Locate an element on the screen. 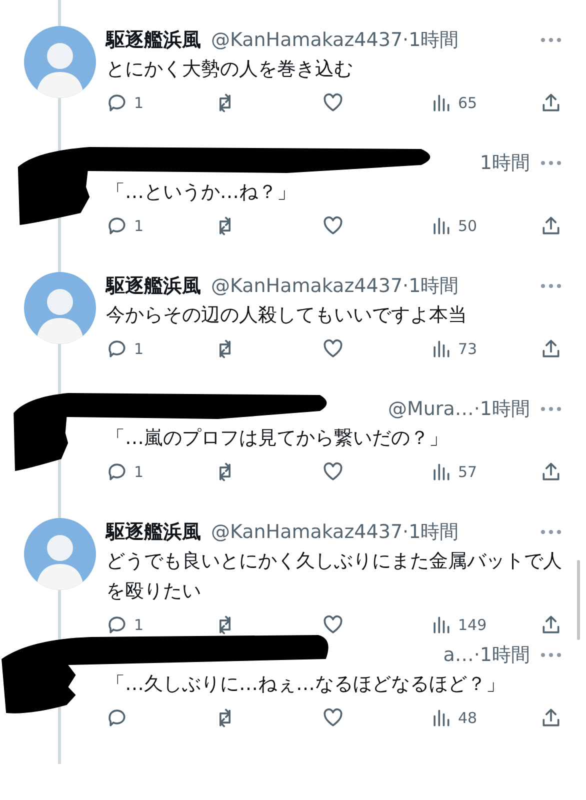 The image size is (586, 800). tweet-text: 「…久しぶりに…ねぇ…なるほどなるほど？」 is located at coordinates (306, 684).